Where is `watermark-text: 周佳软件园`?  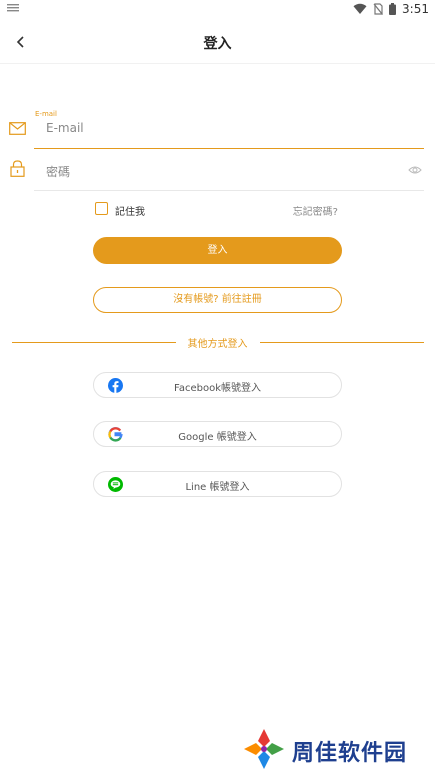
watermark-text: 周佳软件园 is located at coordinates (350, 753).